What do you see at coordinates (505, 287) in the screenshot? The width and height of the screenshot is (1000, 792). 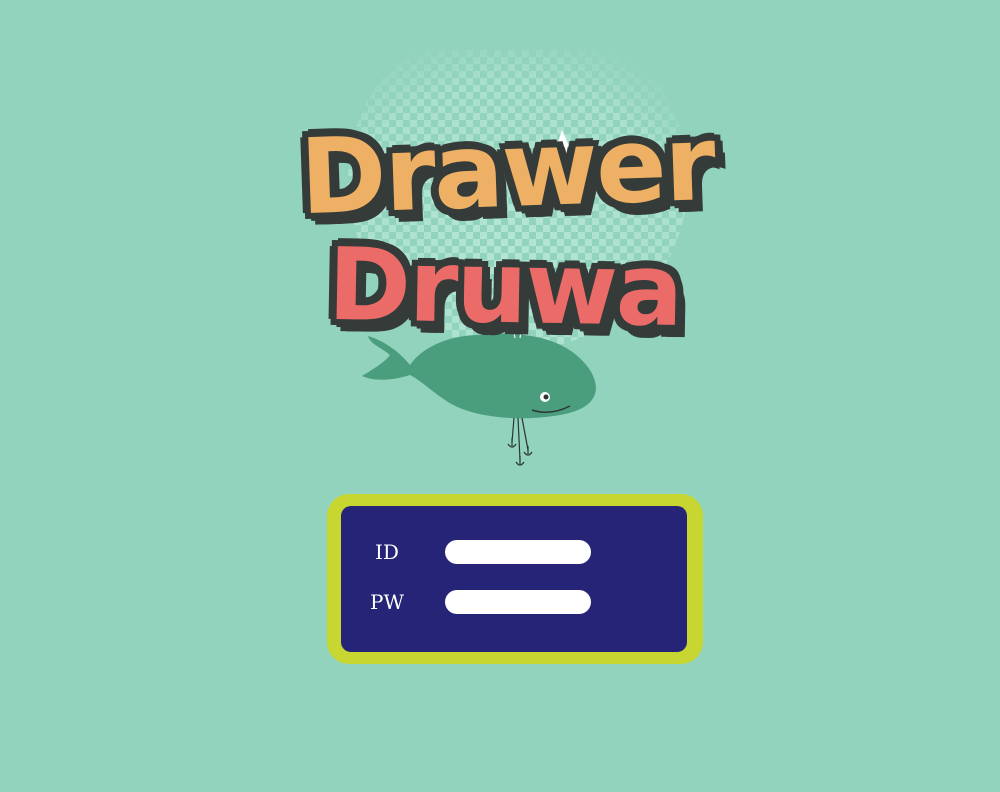 I see `logo-title-line2: Druwa` at bounding box center [505, 287].